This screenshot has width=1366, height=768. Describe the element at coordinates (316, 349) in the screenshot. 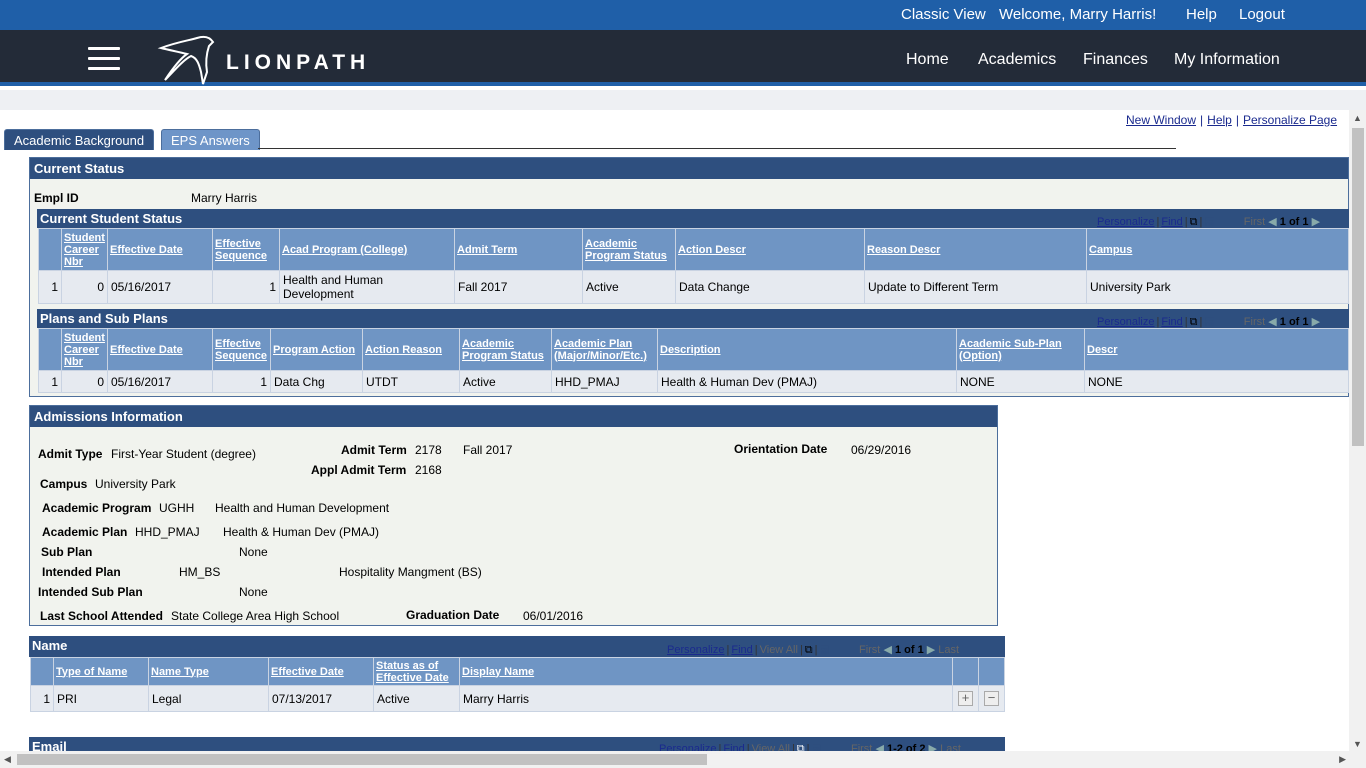

I see `col-header: Program Action` at that location.